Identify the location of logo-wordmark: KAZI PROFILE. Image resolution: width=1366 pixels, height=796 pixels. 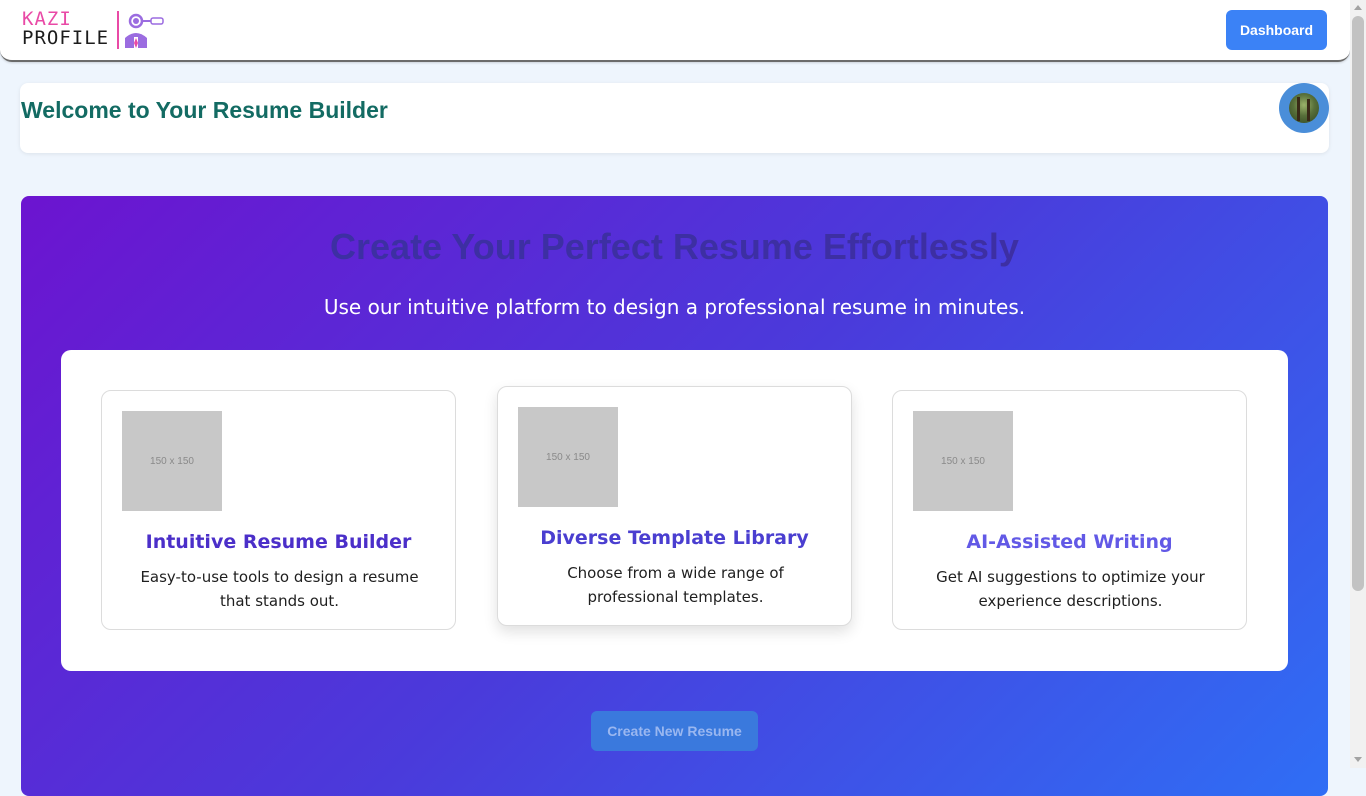
(65, 29).